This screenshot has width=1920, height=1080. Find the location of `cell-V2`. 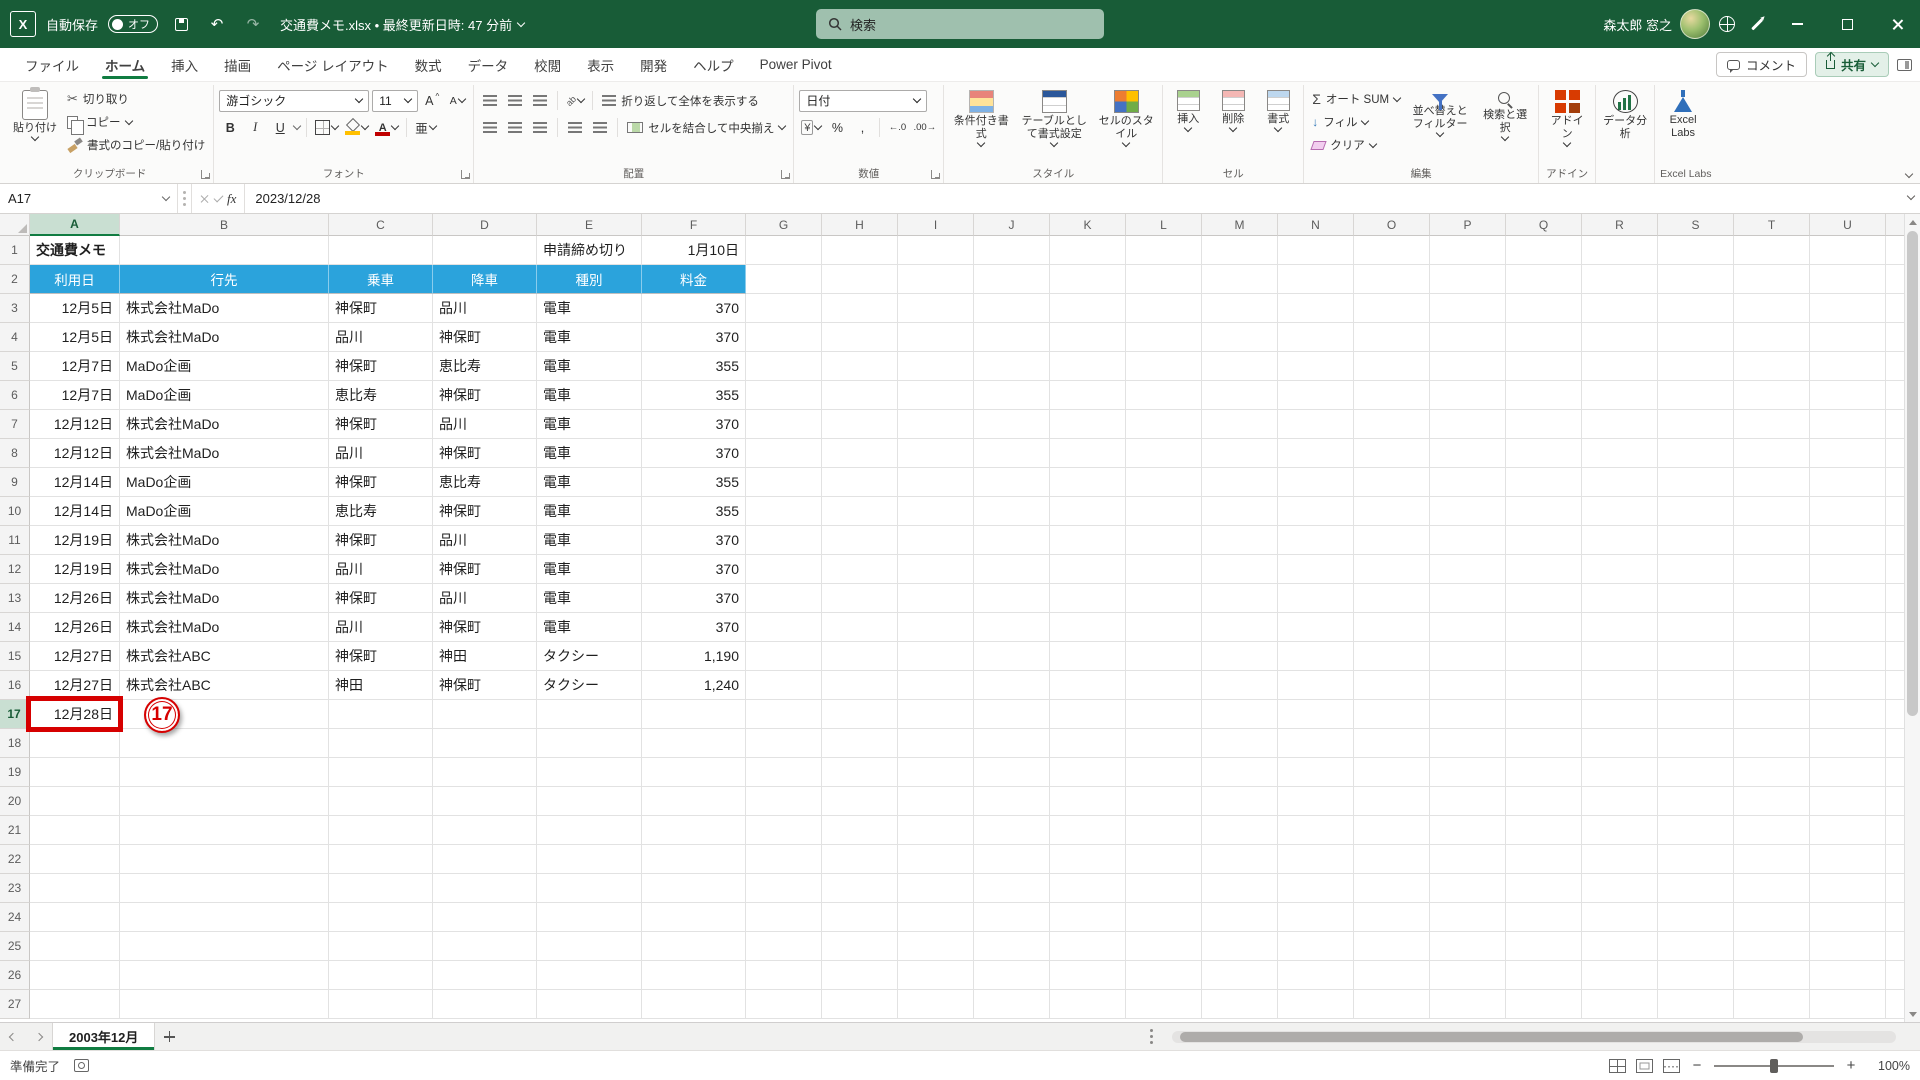

cell-V2 is located at coordinates (1895, 279).